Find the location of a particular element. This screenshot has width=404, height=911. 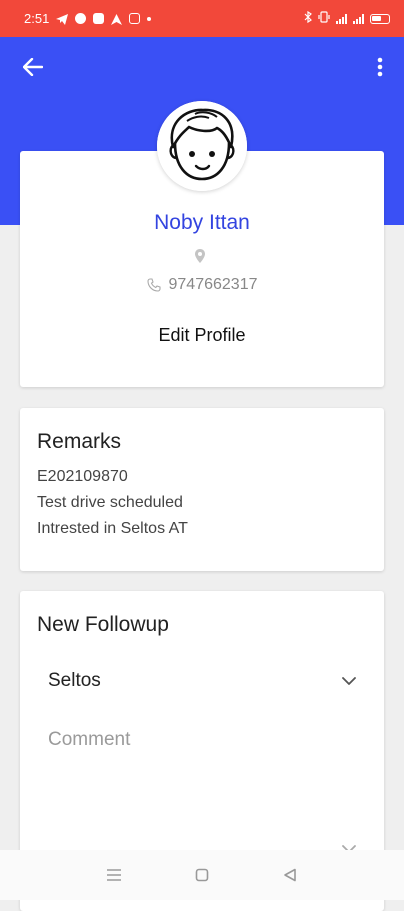

vehicle-select: Seltos is located at coordinates (202, 681).